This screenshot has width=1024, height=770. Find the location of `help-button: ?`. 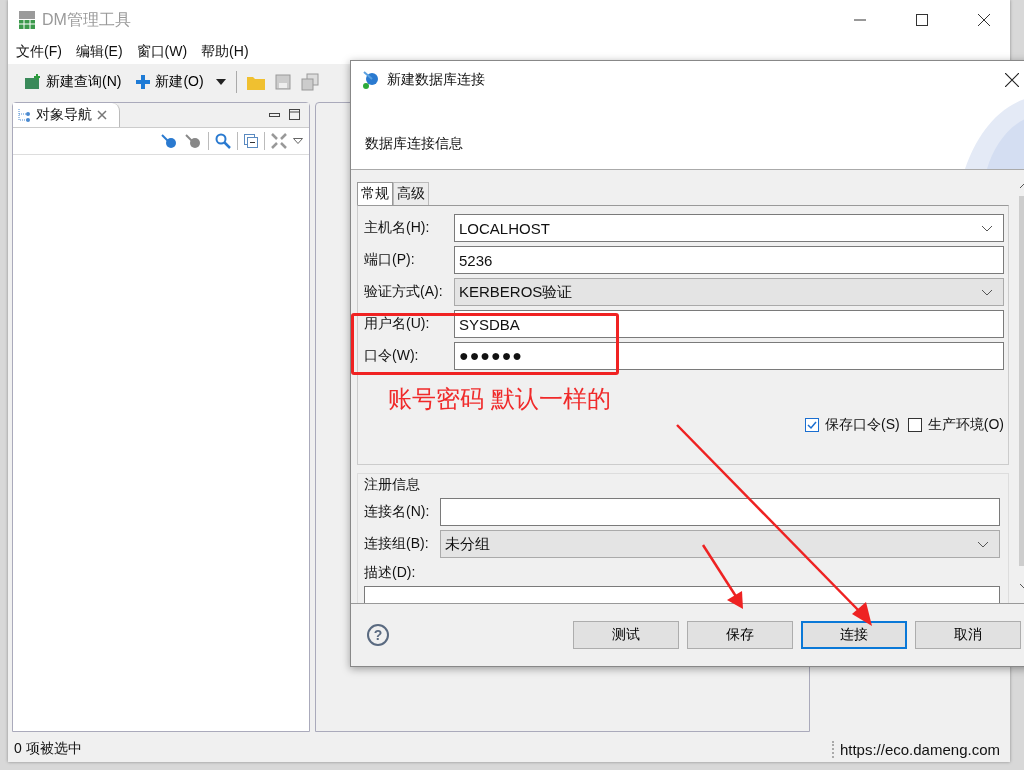

help-button: ? is located at coordinates (378, 635).